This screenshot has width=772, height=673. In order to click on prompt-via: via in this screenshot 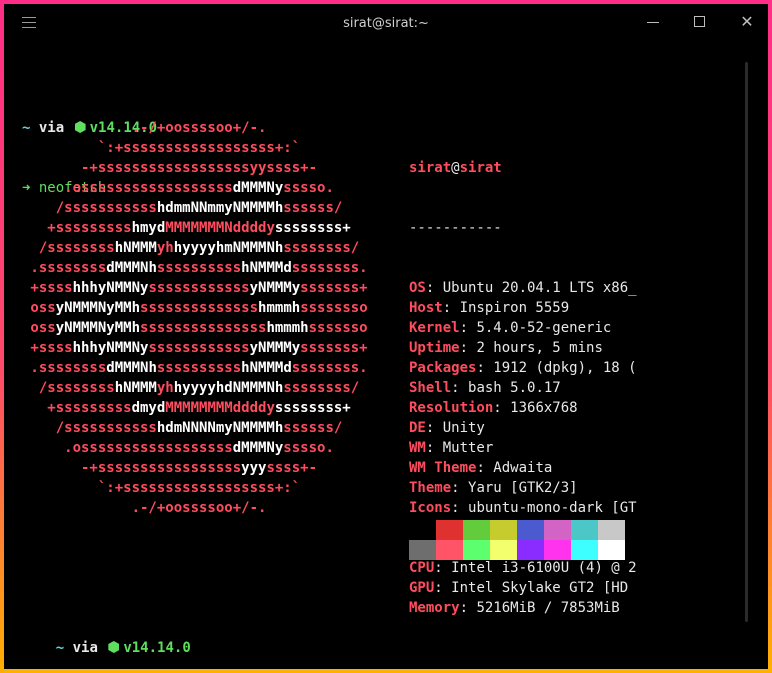, I will do `click(85, 648)`.